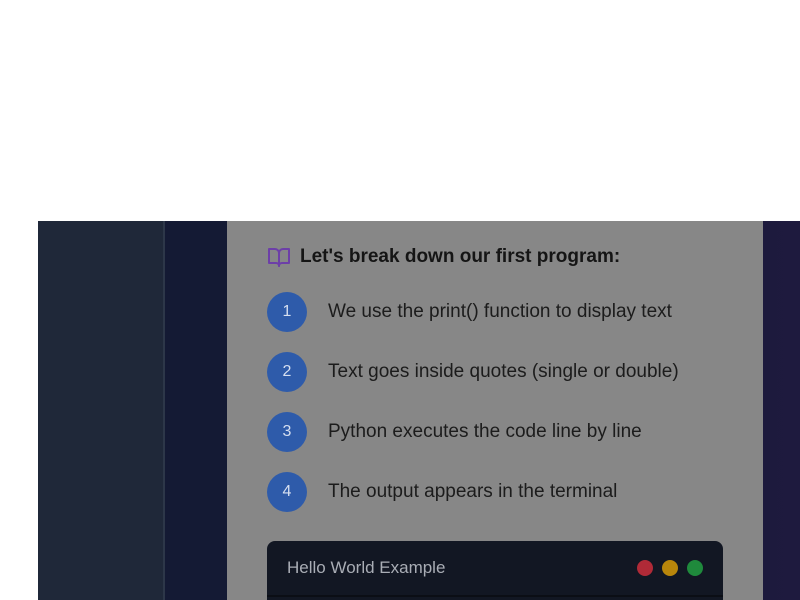 The image size is (800, 600). What do you see at coordinates (695, 568) in the screenshot?
I see `green-dot-icon` at bounding box center [695, 568].